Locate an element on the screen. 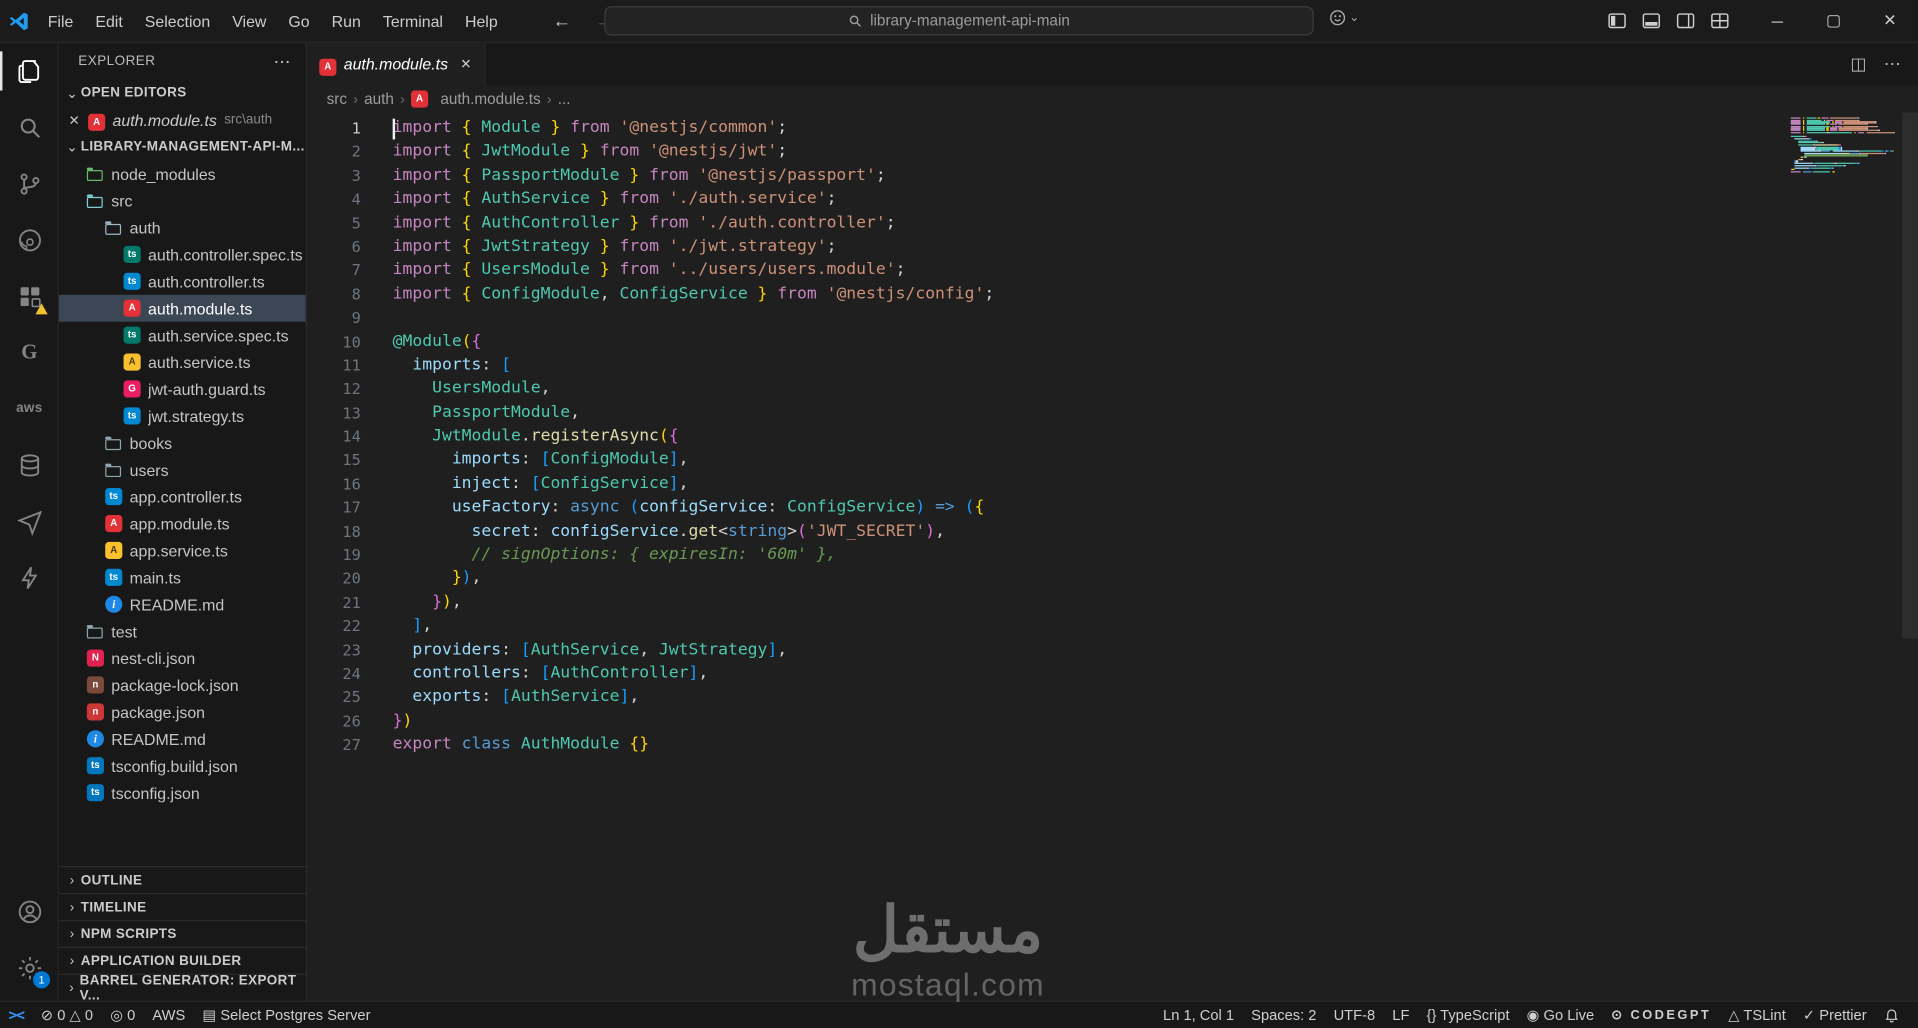  tree-item-node_modules: node_modules is located at coordinates (182, 173).